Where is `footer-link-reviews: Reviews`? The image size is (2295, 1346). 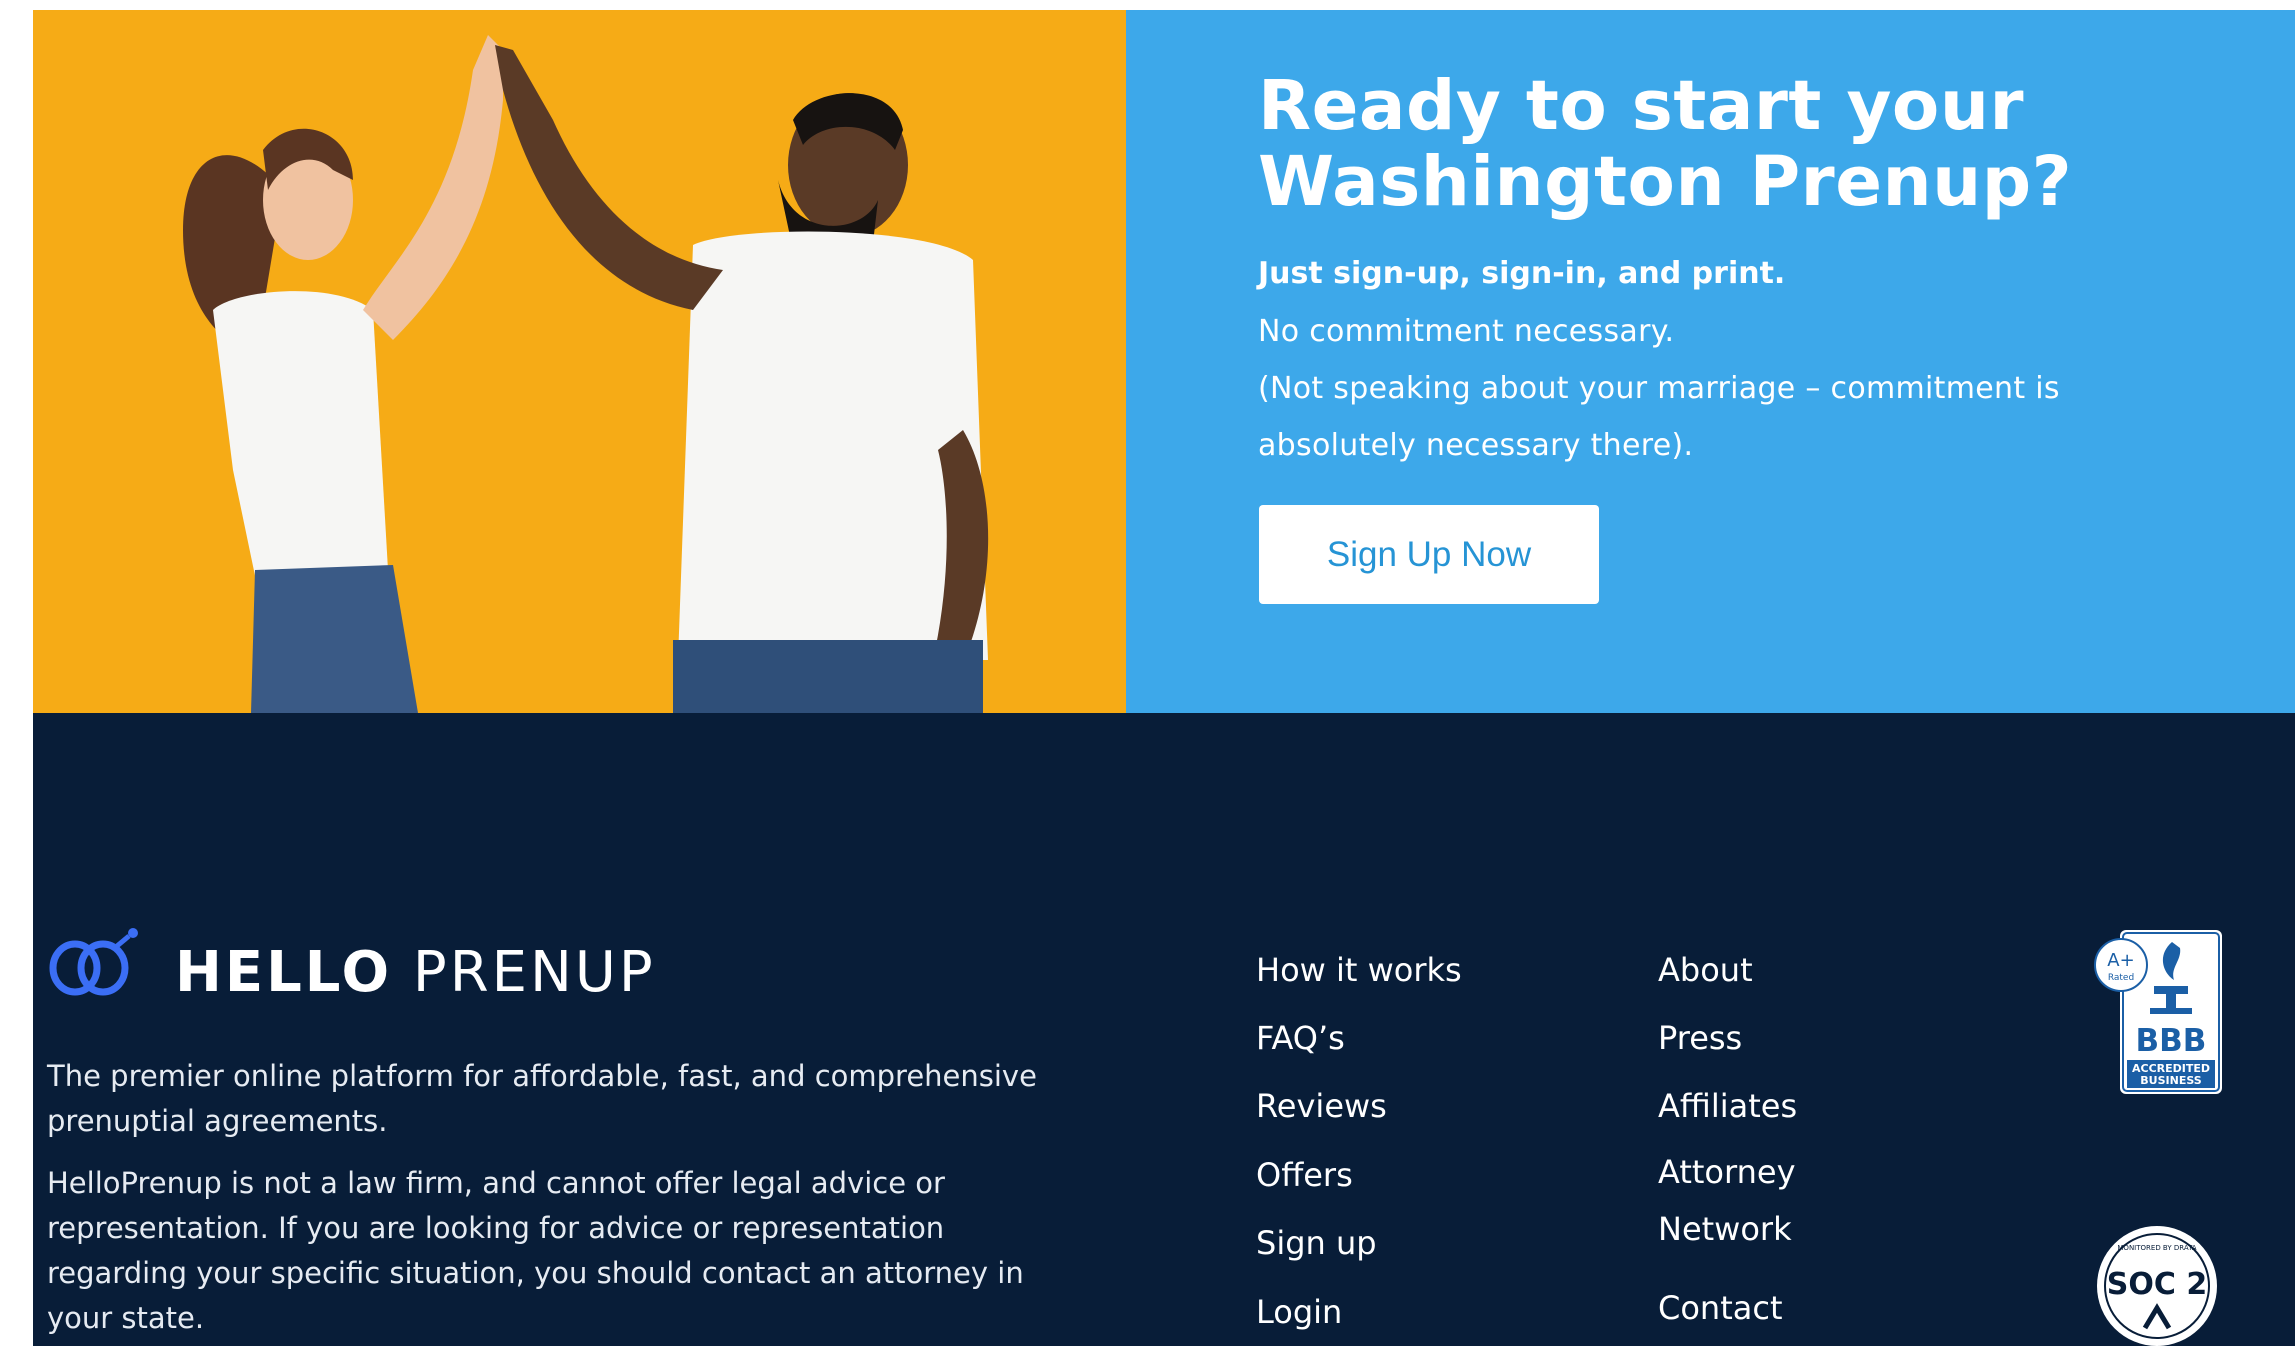 footer-link-reviews: Reviews is located at coordinates (1321, 1106).